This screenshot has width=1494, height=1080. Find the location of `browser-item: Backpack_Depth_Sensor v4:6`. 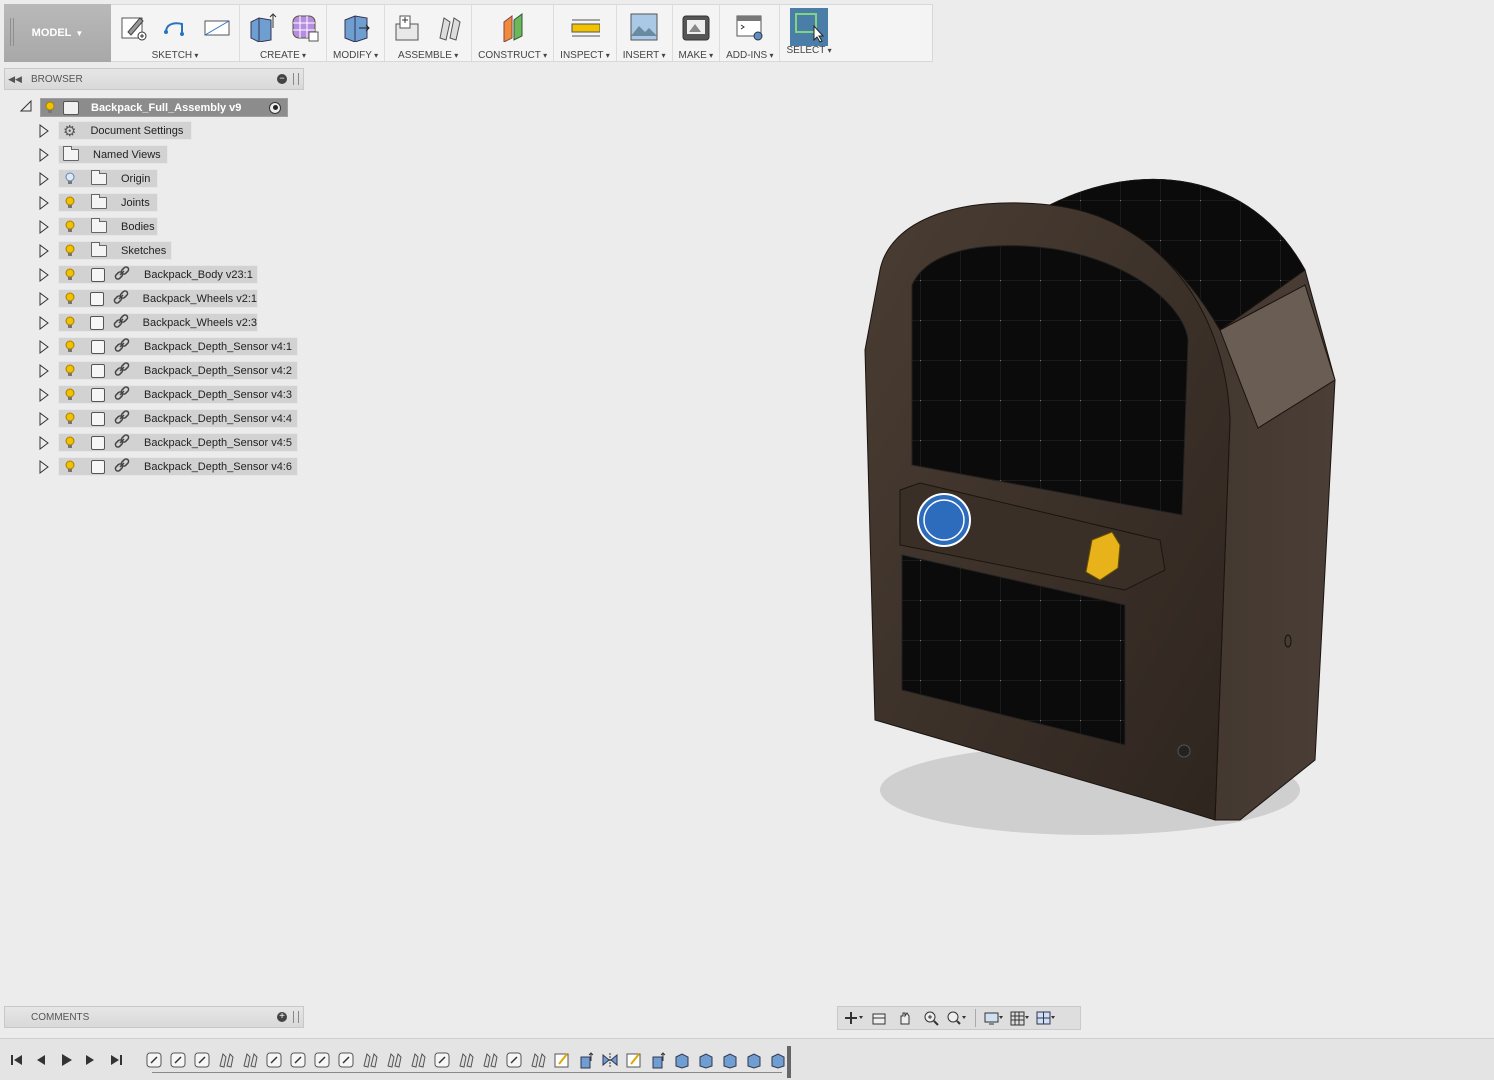

browser-item: Backpack_Depth_Sensor v4:6 is located at coordinates (150, 466).